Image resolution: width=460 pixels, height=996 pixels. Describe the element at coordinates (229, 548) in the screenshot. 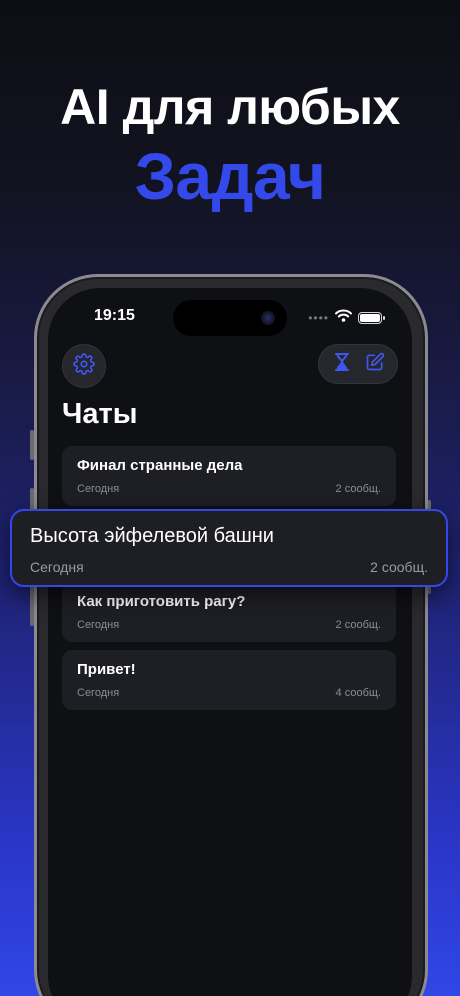

I see `highlighted-chat-item: Высота эйфелевой башни Сегодня 2 сообщ.` at that location.